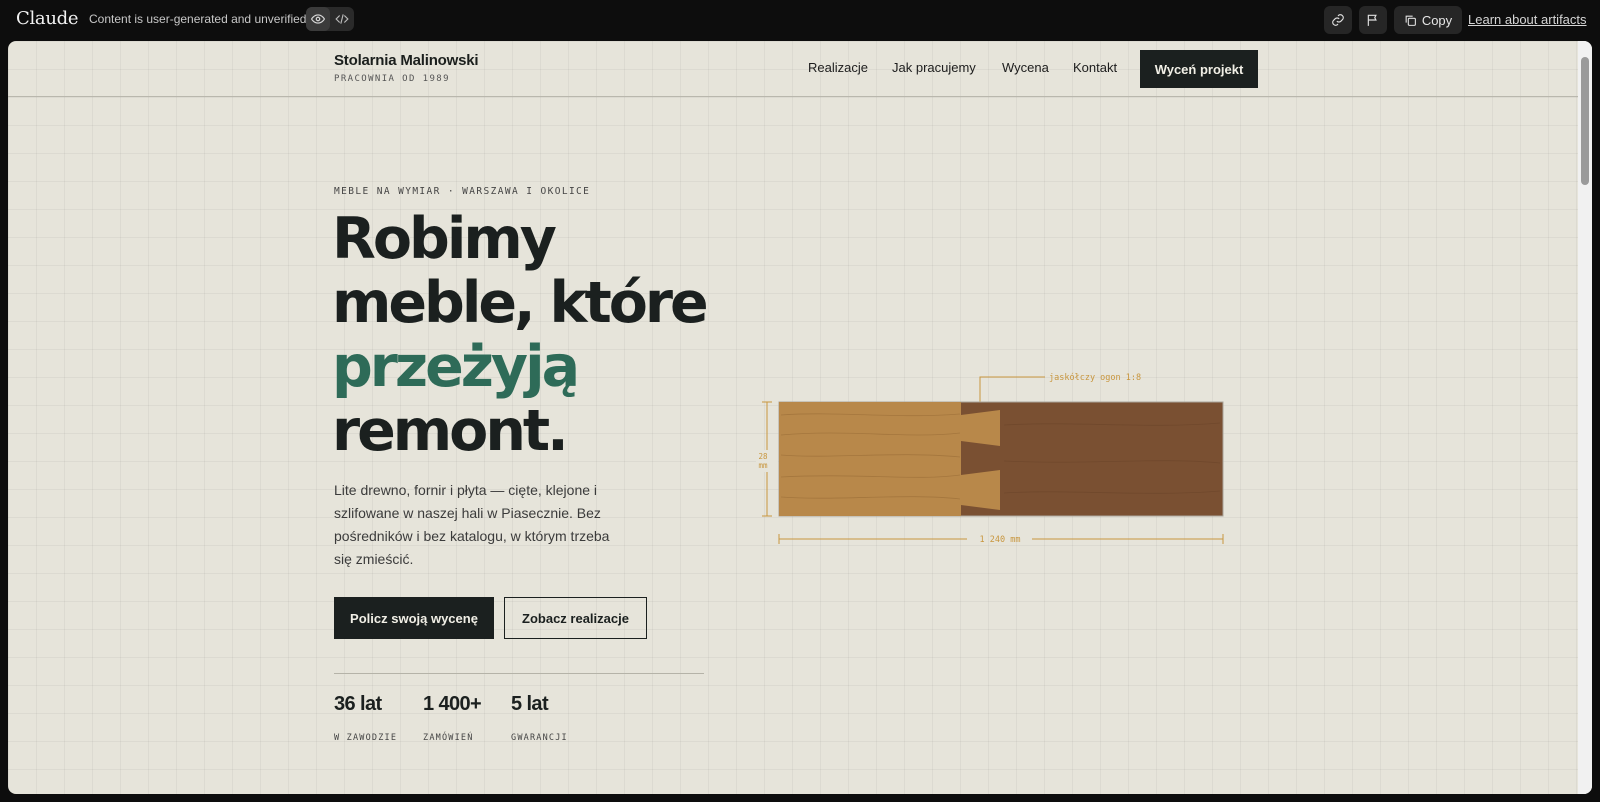  What do you see at coordinates (1527, 19) in the screenshot?
I see `learn-about-artifacts-link: Learn about artifacts` at bounding box center [1527, 19].